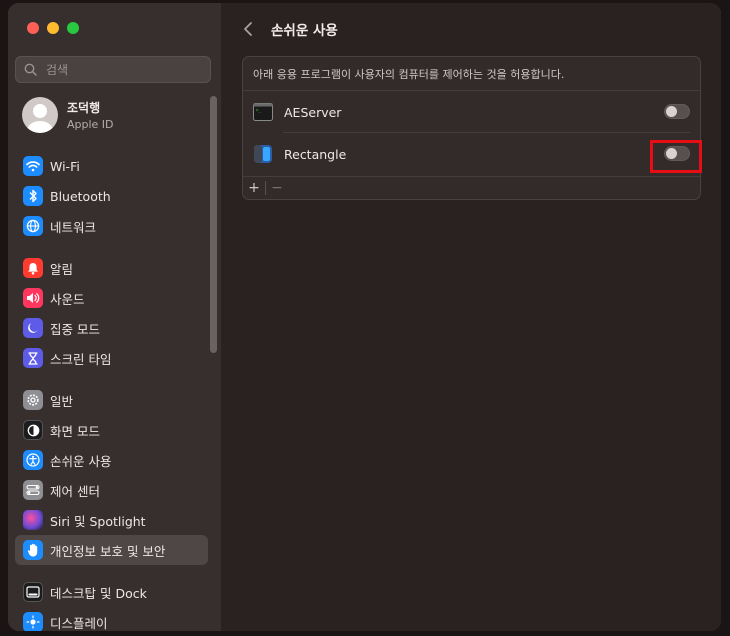 The image size is (730, 636). What do you see at coordinates (471, 154) in the screenshot?
I see `app-row-rectangle: Rectangle` at bounding box center [471, 154].